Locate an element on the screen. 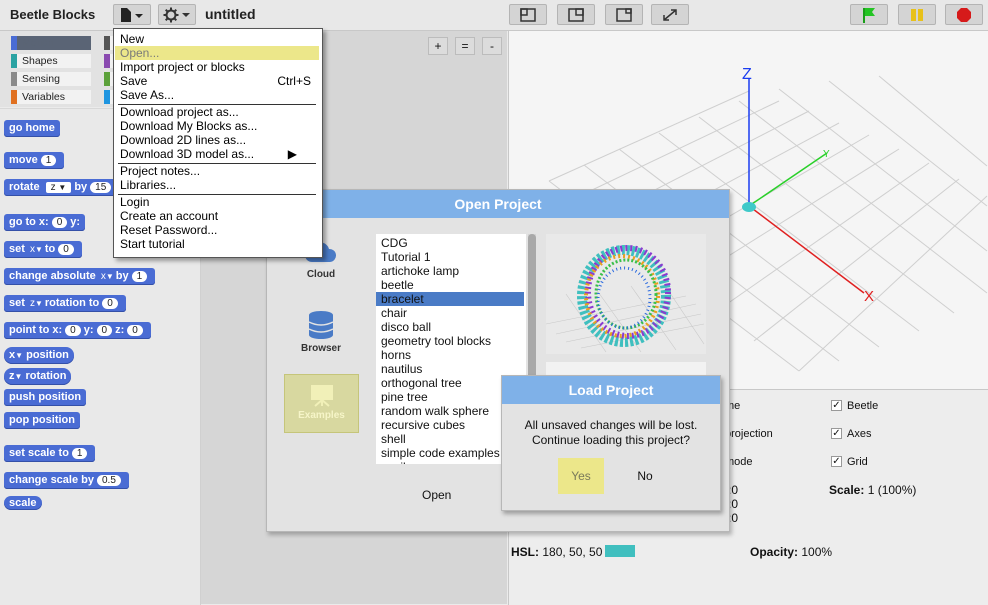 This screenshot has width=988, height=605. block-scale-reporter: scale is located at coordinates (23, 503).